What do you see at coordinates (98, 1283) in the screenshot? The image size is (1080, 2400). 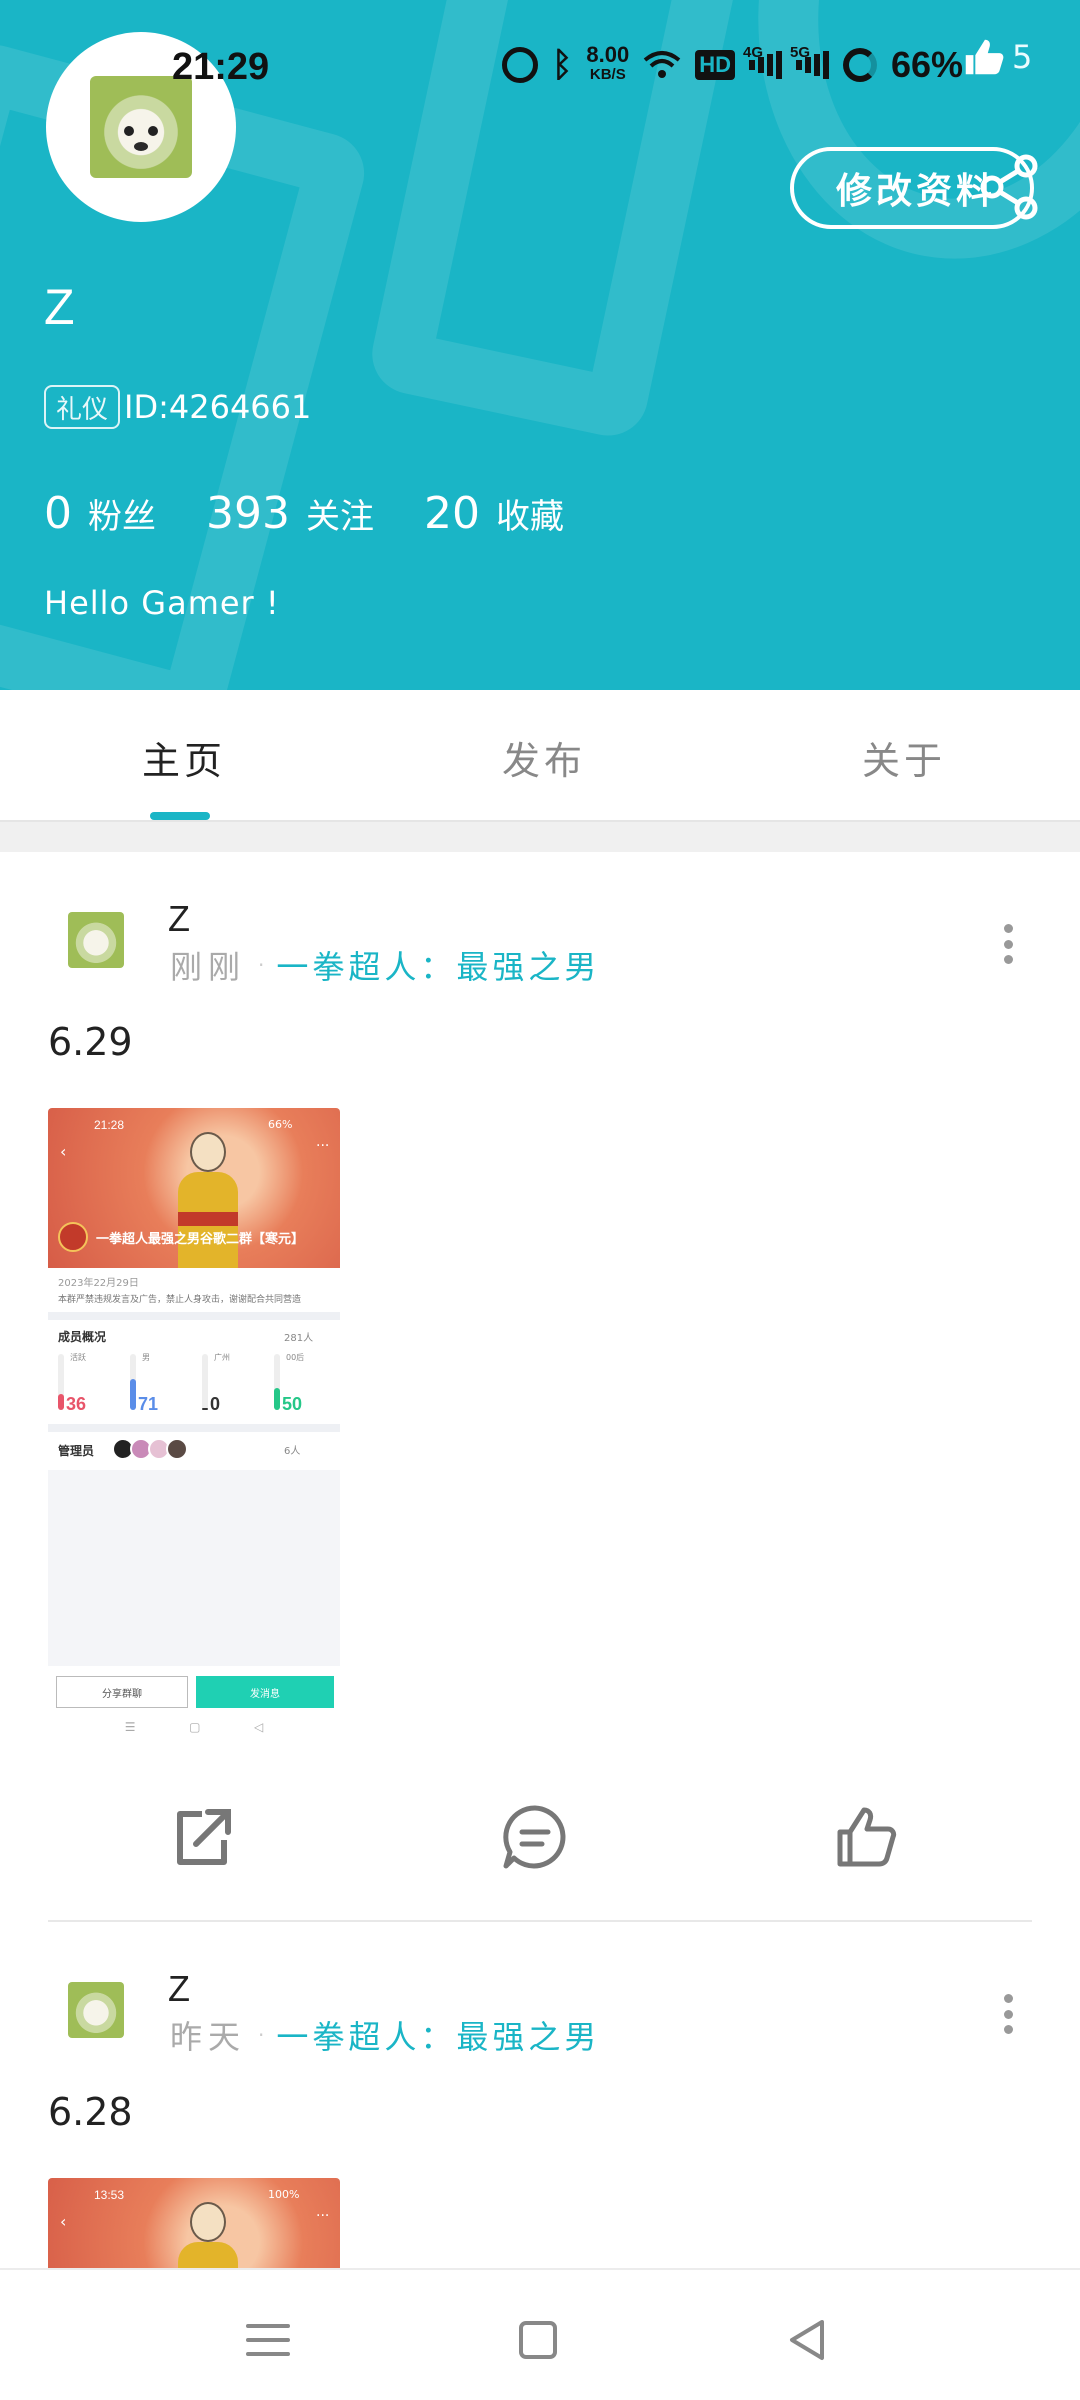 I see `screenshot-date: 2023年22月29日` at bounding box center [98, 1283].